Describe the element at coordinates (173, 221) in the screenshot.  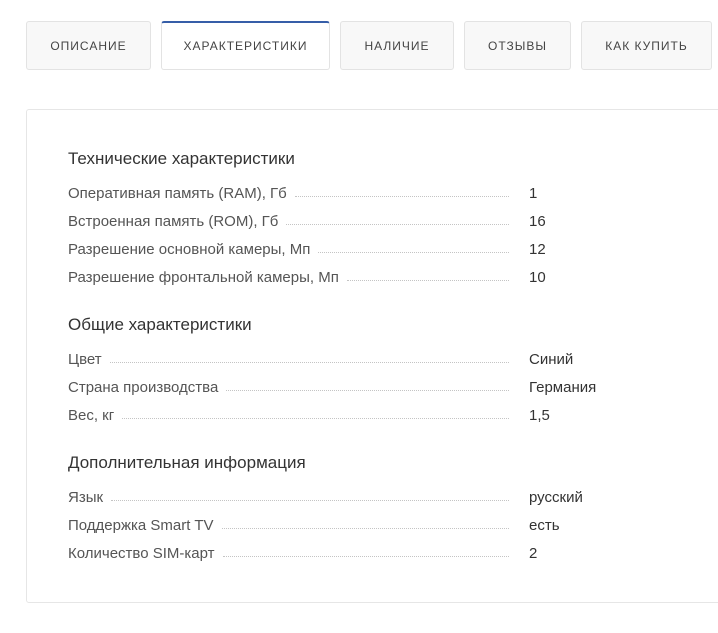
I see `spec-name-label: Встроенная память (ROM), Гб` at that location.